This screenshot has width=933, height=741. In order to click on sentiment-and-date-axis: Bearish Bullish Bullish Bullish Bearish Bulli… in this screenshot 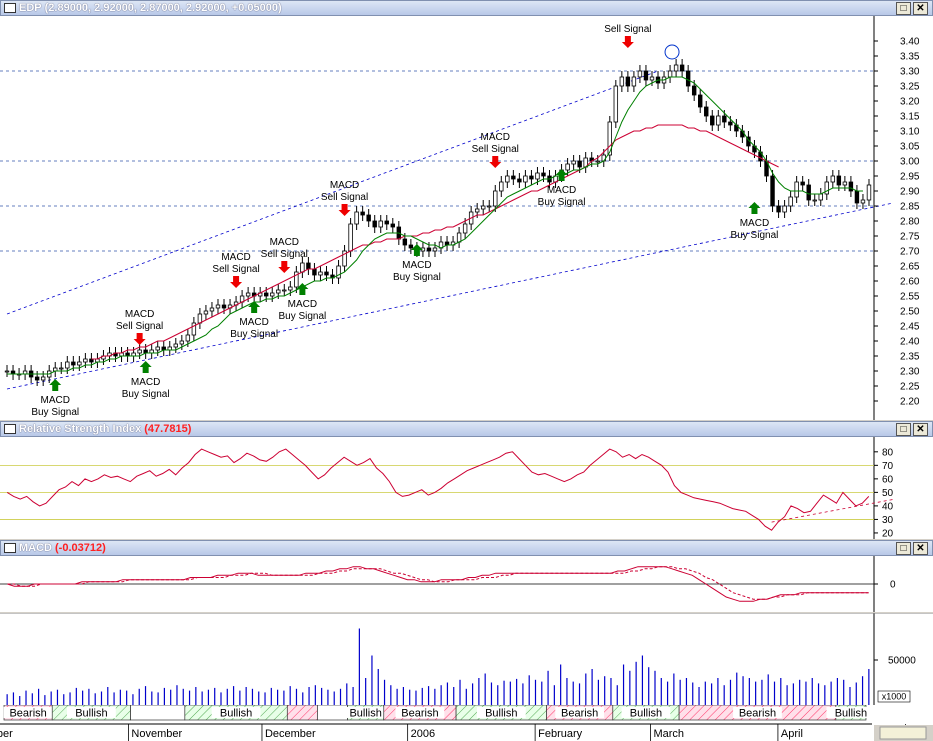, I will do `click(466, 723)`.